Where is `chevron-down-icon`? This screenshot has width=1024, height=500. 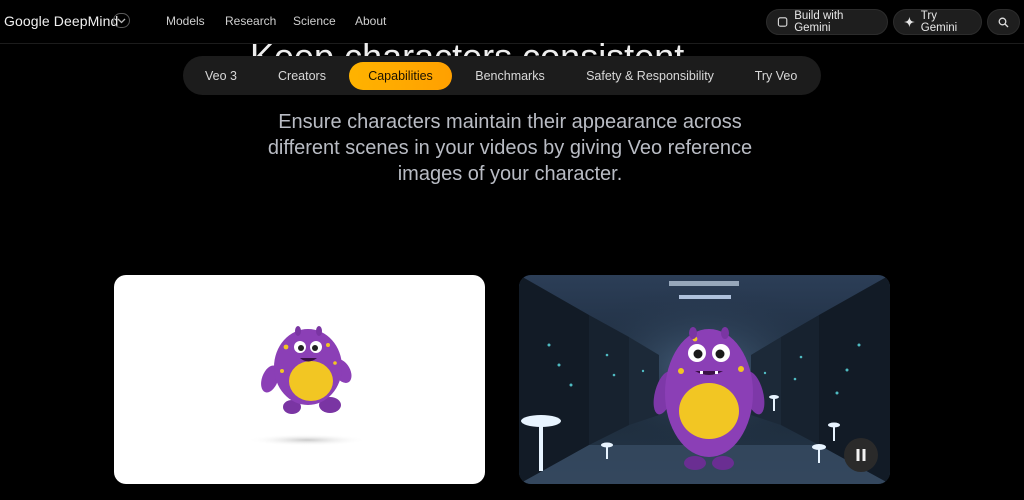 chevron-down-icon is located at coordinates (121, 20).